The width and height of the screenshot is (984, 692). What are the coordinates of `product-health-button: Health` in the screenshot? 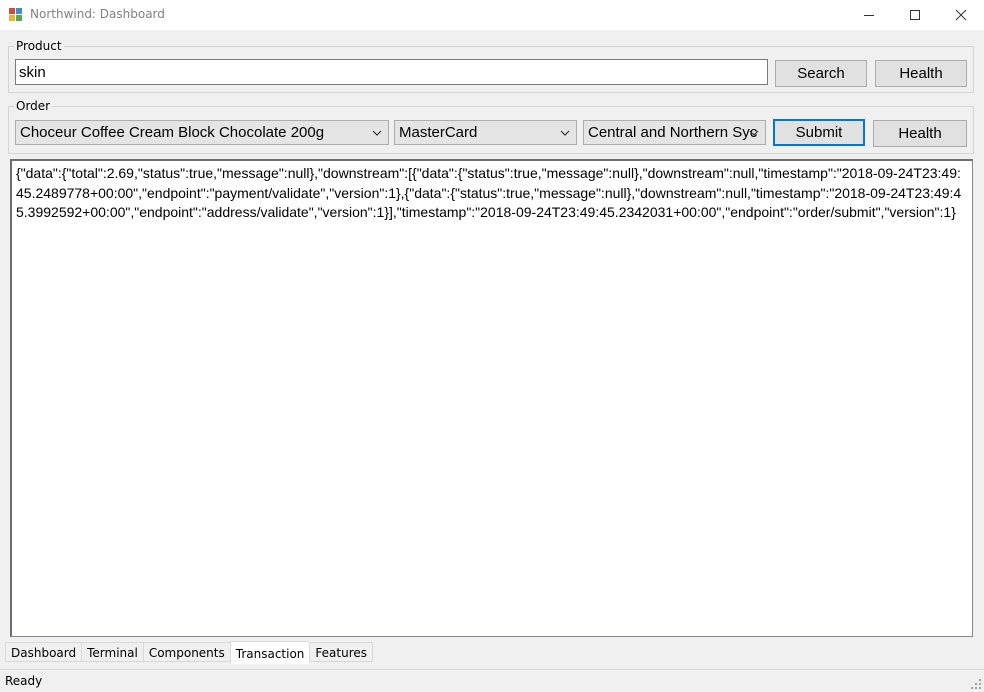 It's located at (921, 73).